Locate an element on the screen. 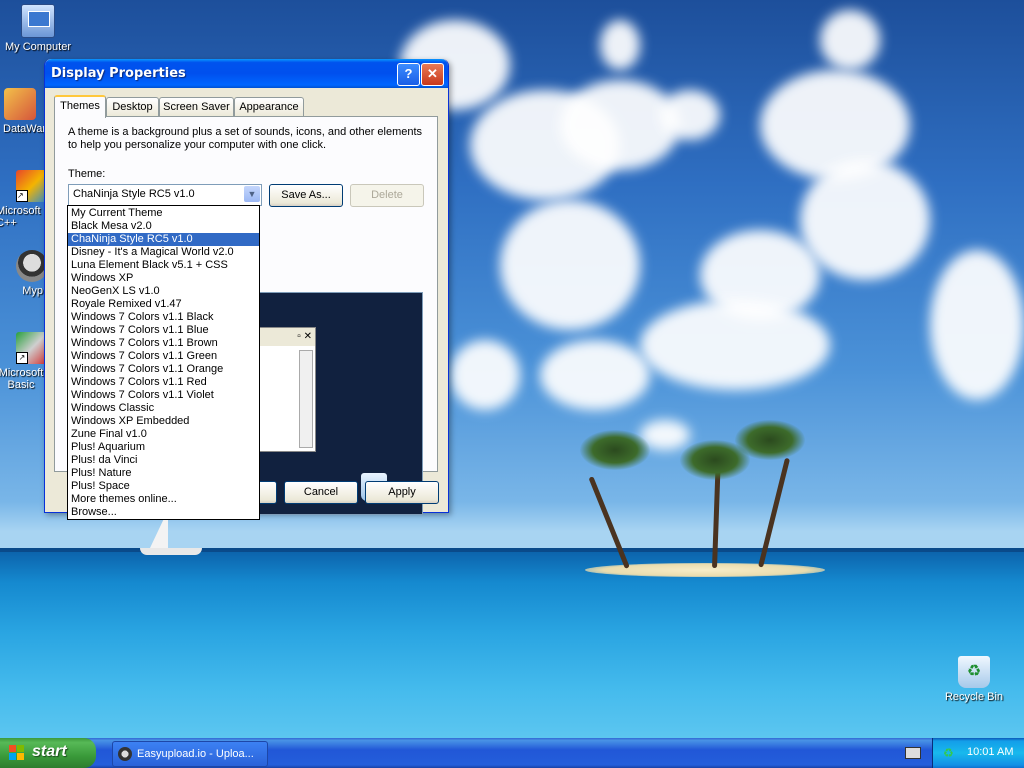 The image size is (1024, 768). theme-option: Black Mesa v2.0 is located at coordinates (163, 226).